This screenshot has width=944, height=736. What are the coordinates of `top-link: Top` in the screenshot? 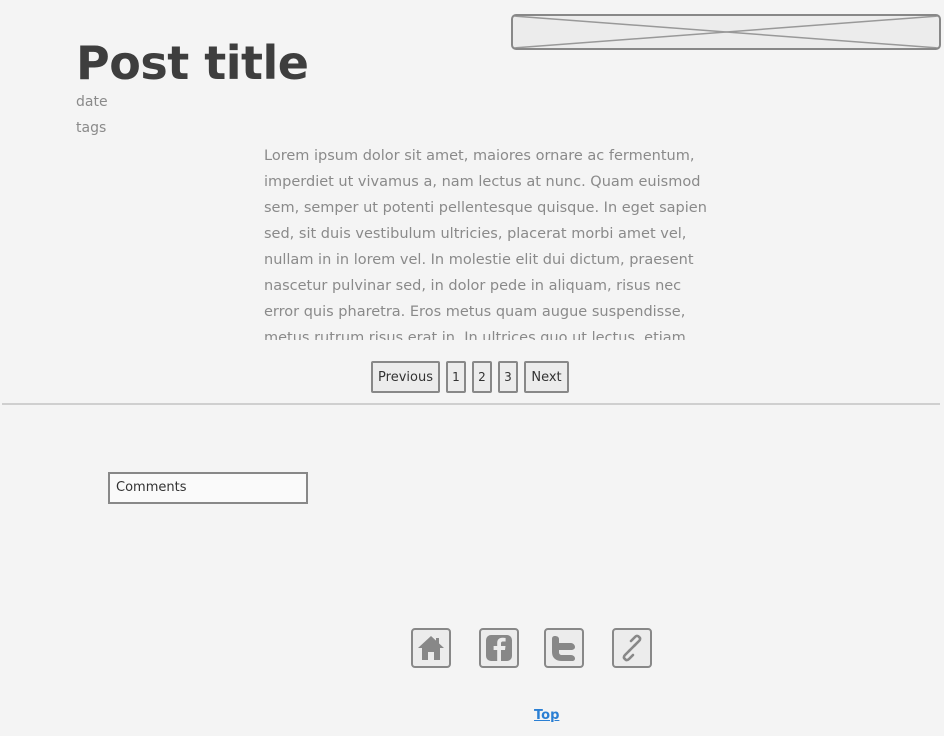 It's located at (546, 715).